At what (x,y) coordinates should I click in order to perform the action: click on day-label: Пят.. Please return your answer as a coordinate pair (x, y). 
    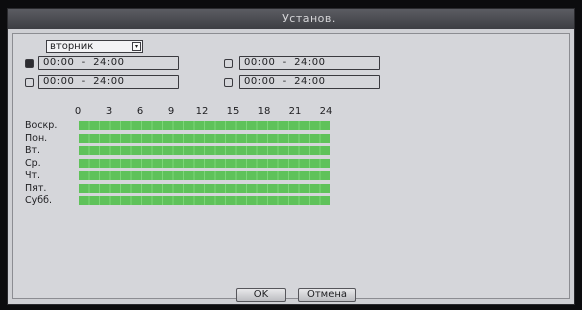
    Looking at the image, I should click on (36, 188).